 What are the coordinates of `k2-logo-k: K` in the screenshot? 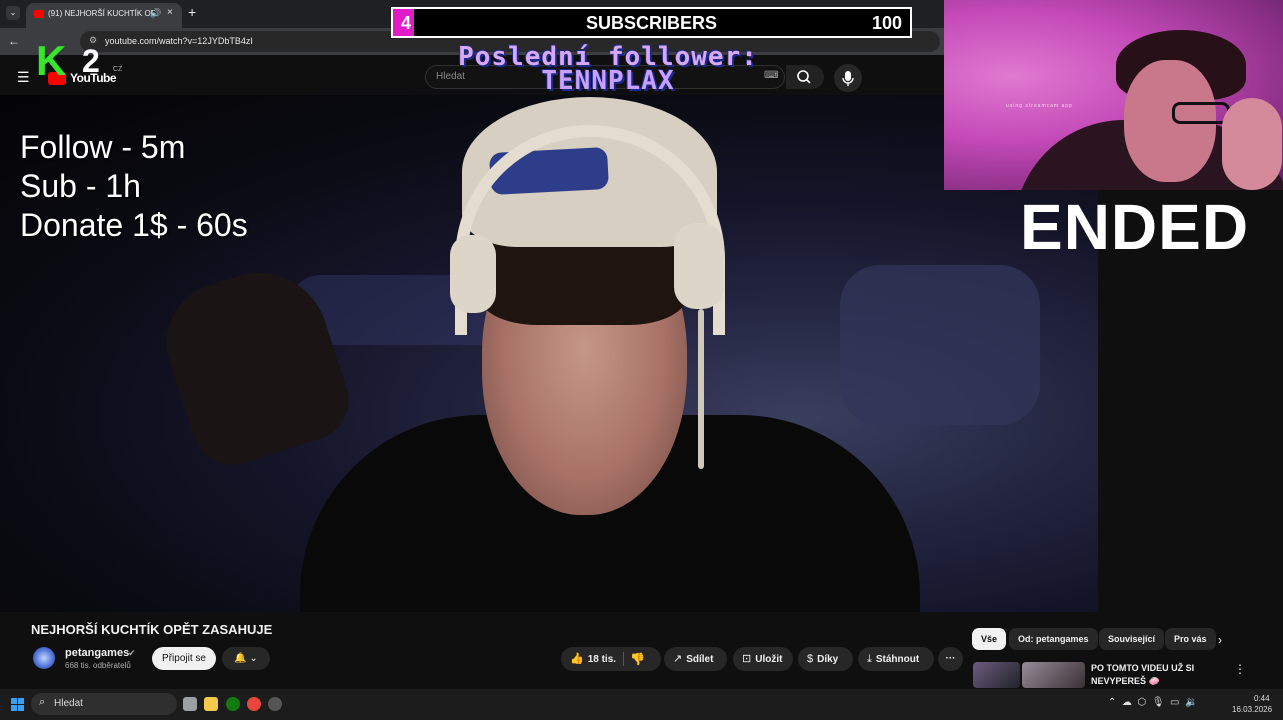 It's located at (51, 60).